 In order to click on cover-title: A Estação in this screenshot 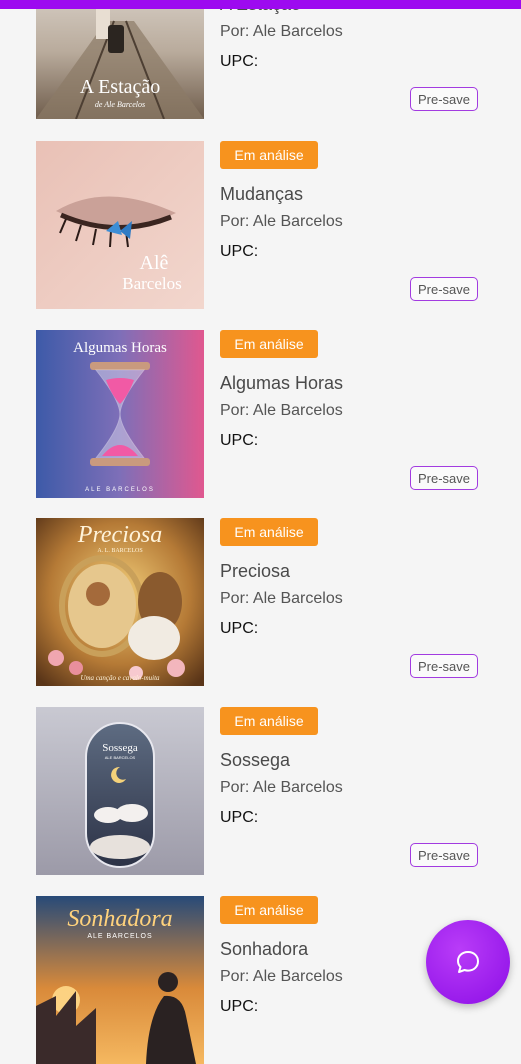, I will do `click(120, 87)`.